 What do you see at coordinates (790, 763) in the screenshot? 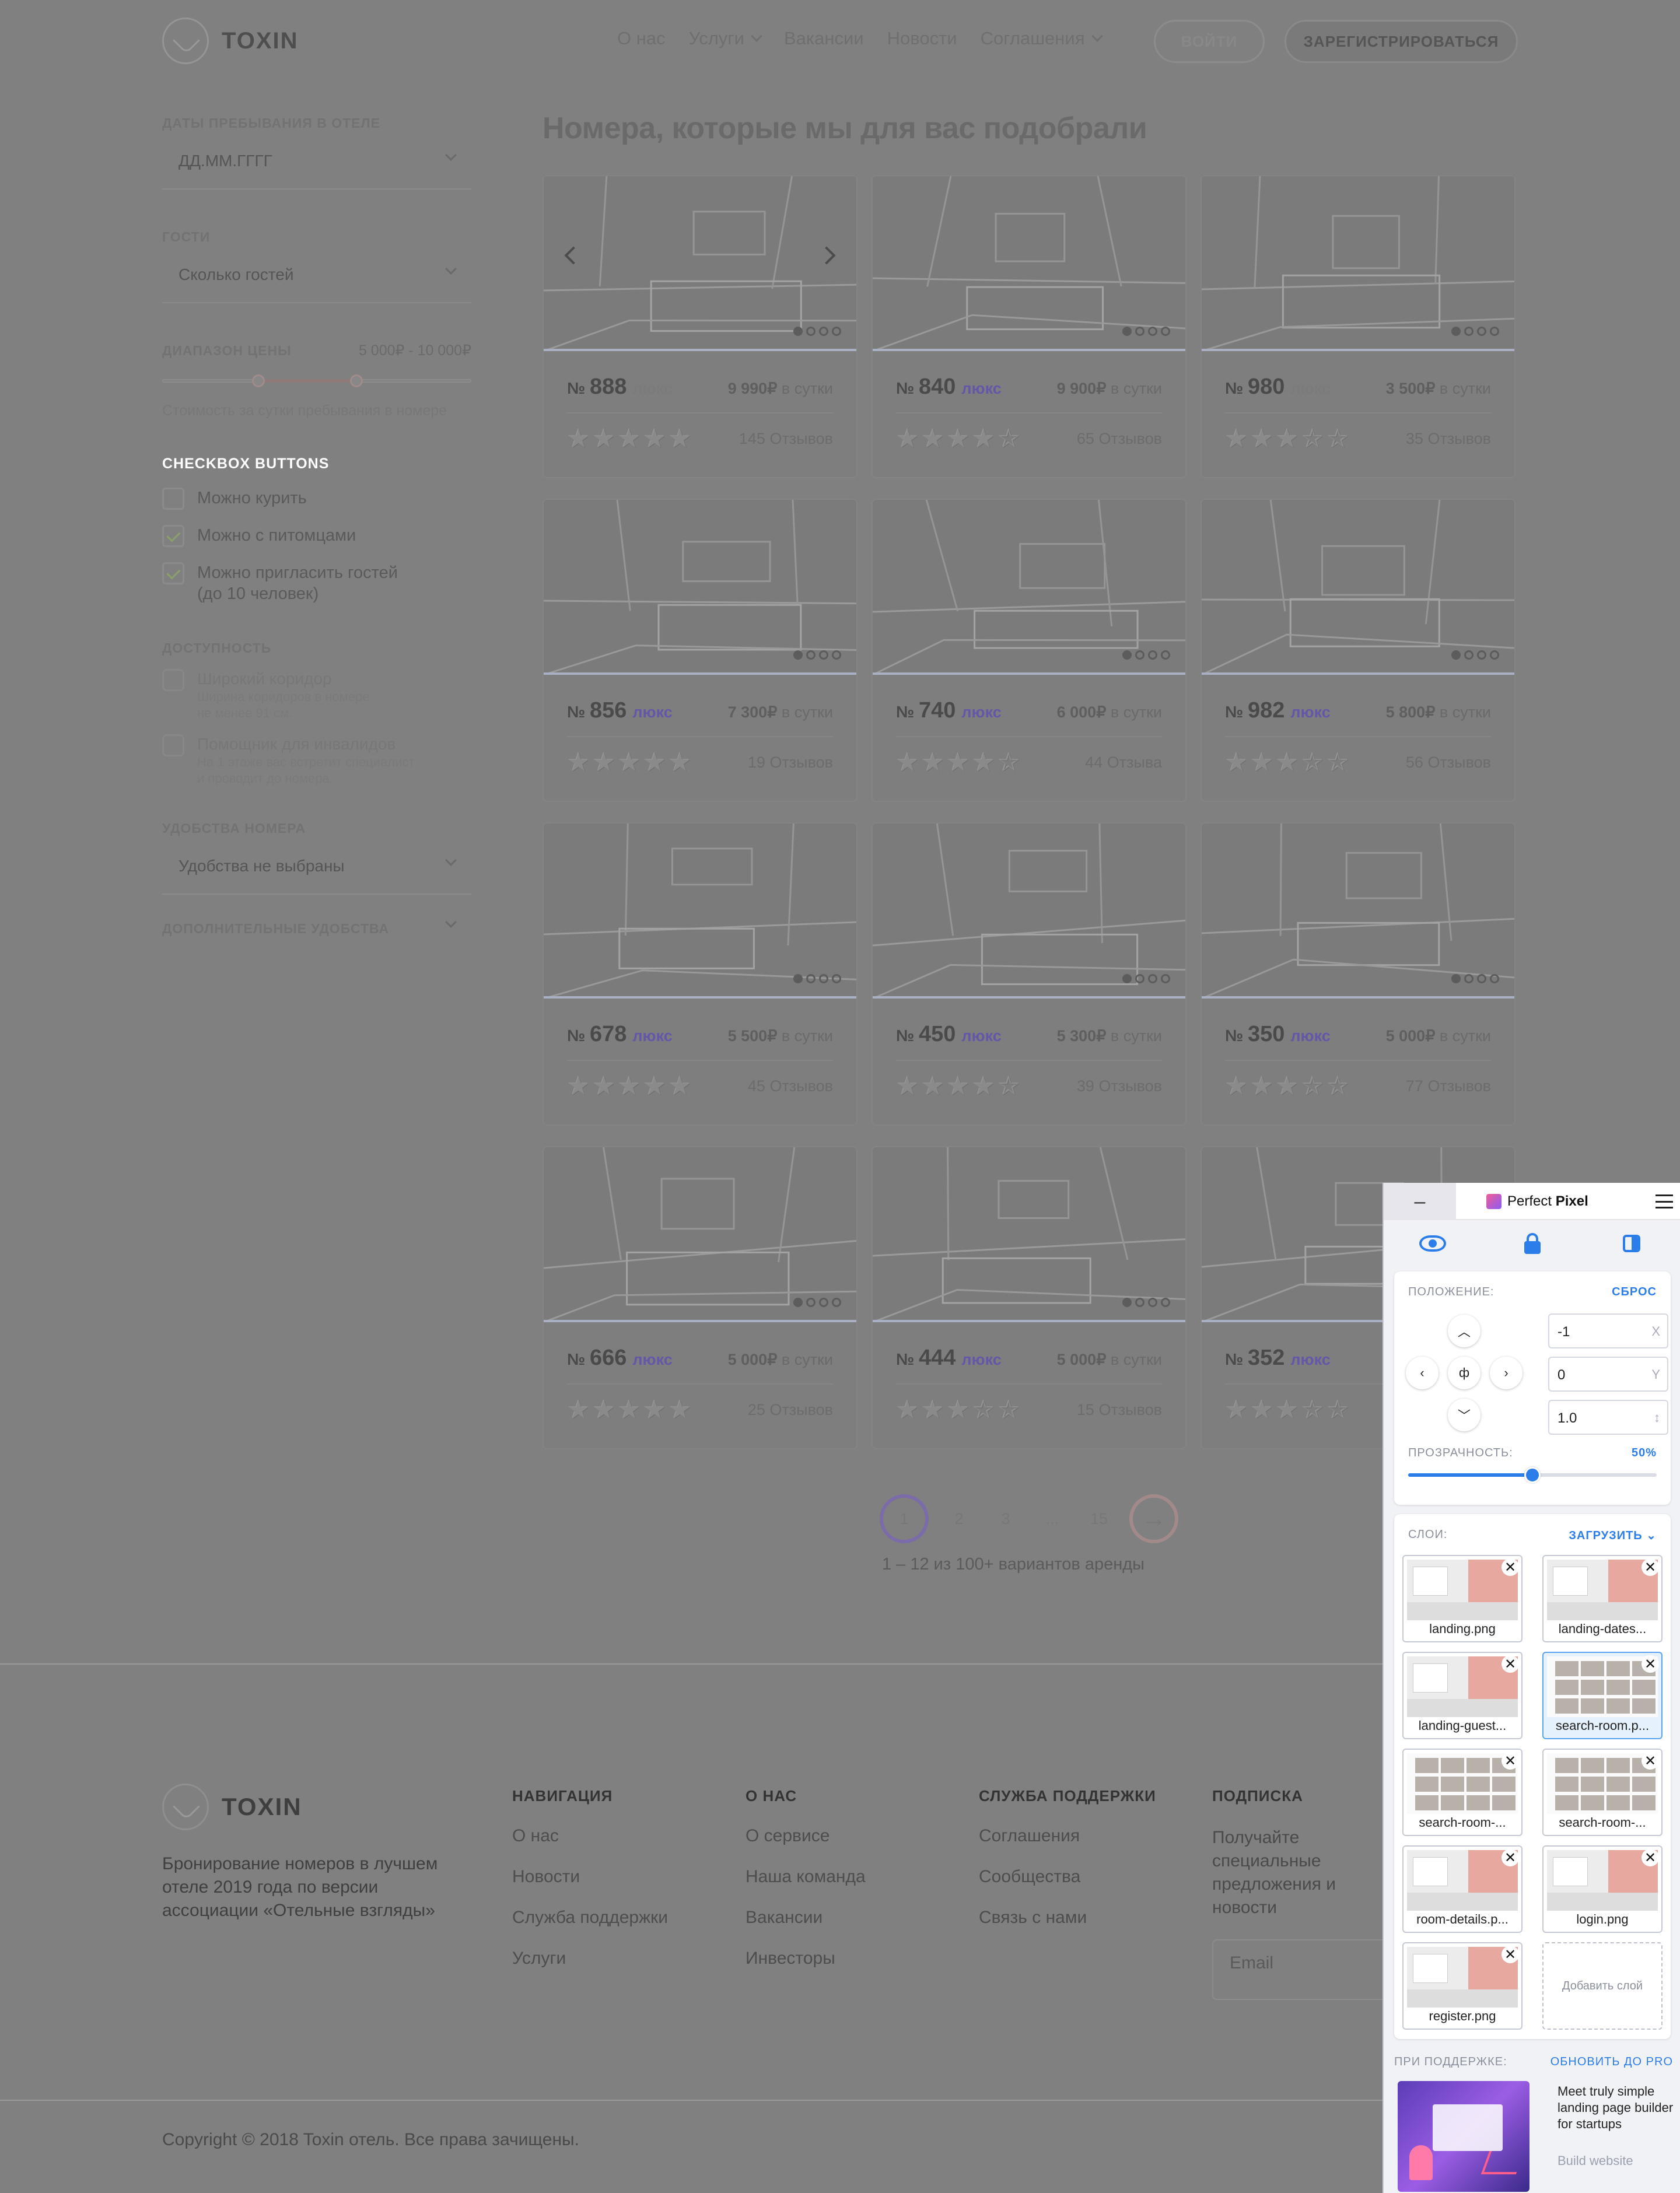
I see `reviews-count: 19 Отзывов` at bounding box center [790, 763].